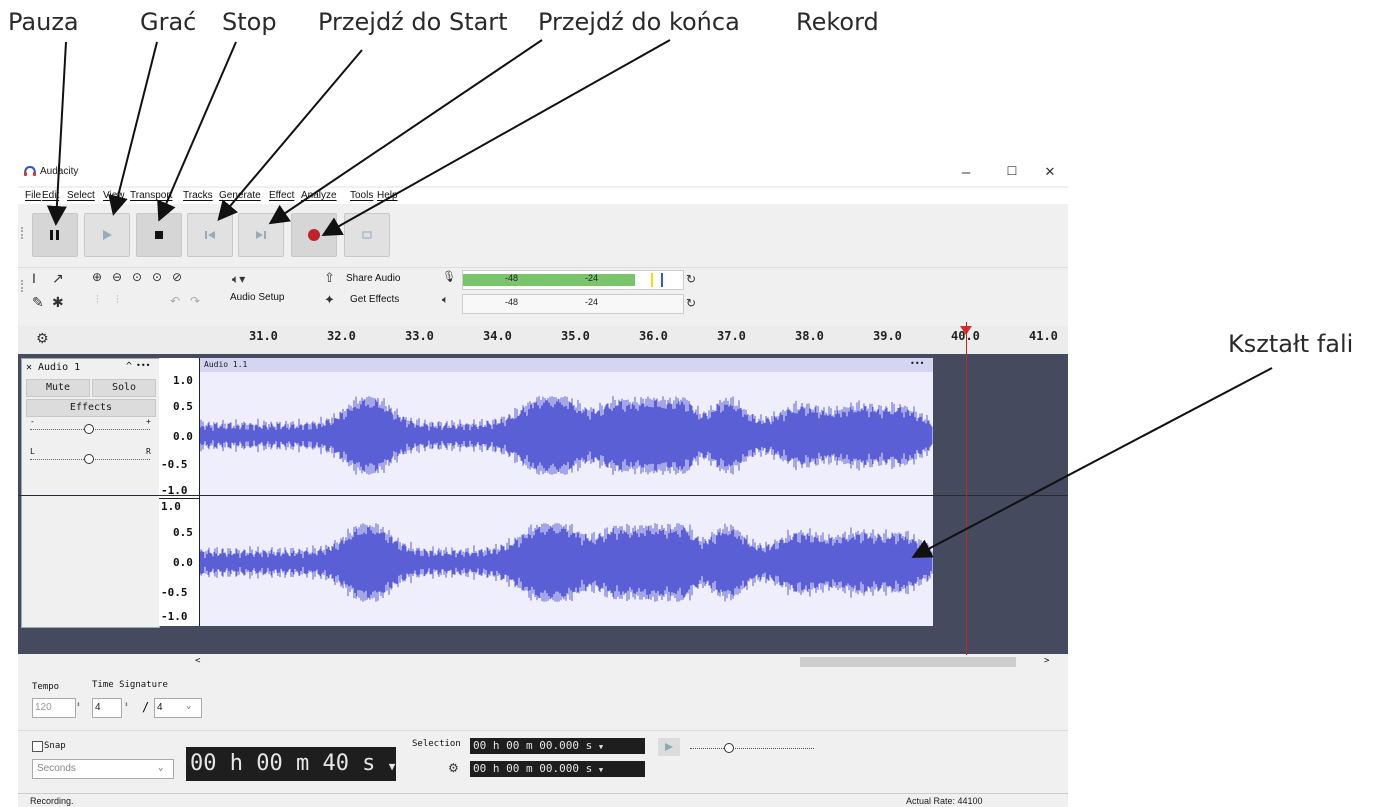 This screenshot has height=807, width=1378. I want to click on mute-button: Mute, so click(58, 388).